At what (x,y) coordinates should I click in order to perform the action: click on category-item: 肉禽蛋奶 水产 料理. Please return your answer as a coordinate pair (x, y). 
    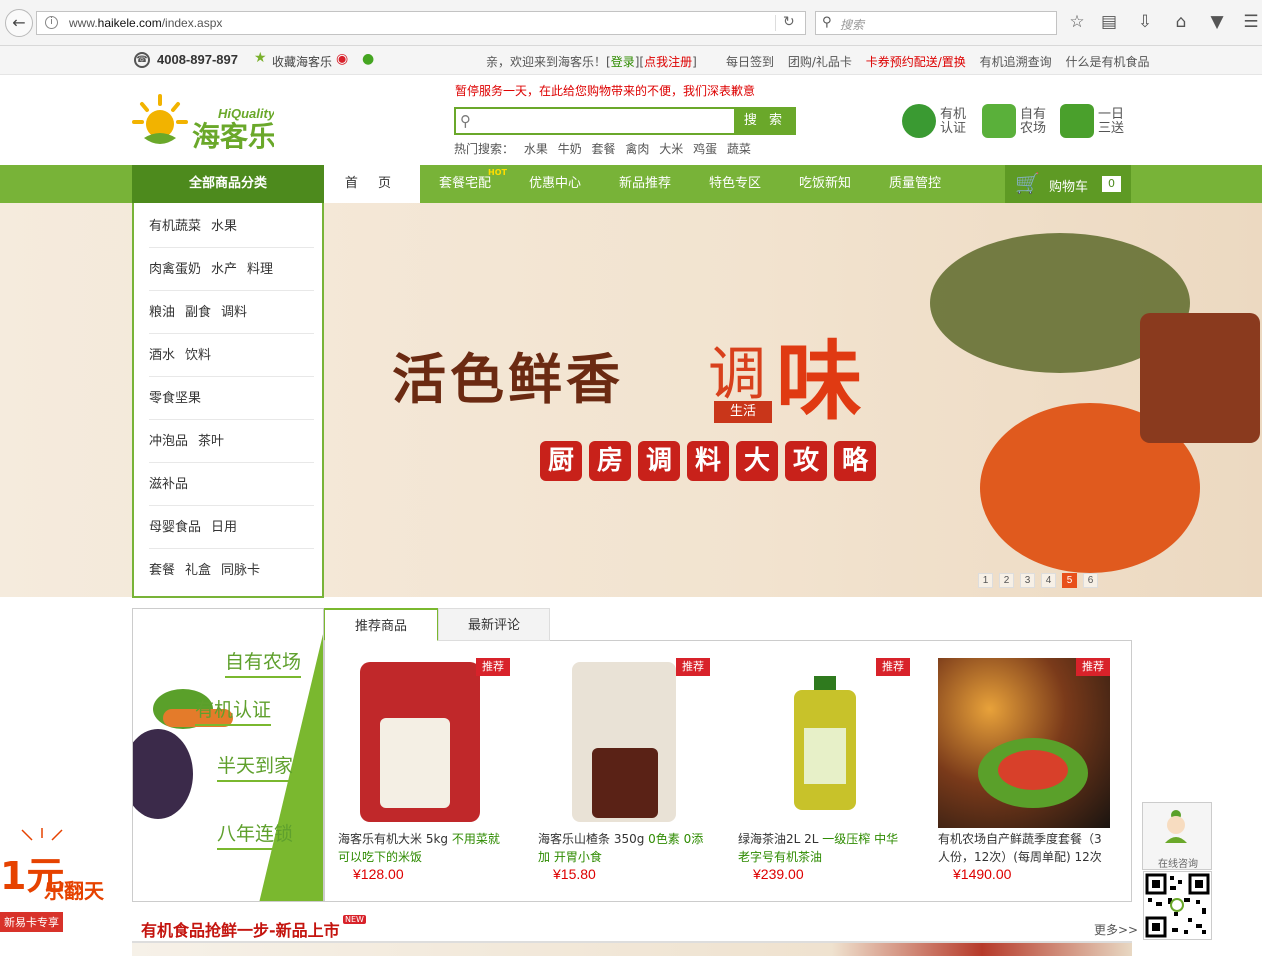
    Looking at the image, I should click on (231, 269).